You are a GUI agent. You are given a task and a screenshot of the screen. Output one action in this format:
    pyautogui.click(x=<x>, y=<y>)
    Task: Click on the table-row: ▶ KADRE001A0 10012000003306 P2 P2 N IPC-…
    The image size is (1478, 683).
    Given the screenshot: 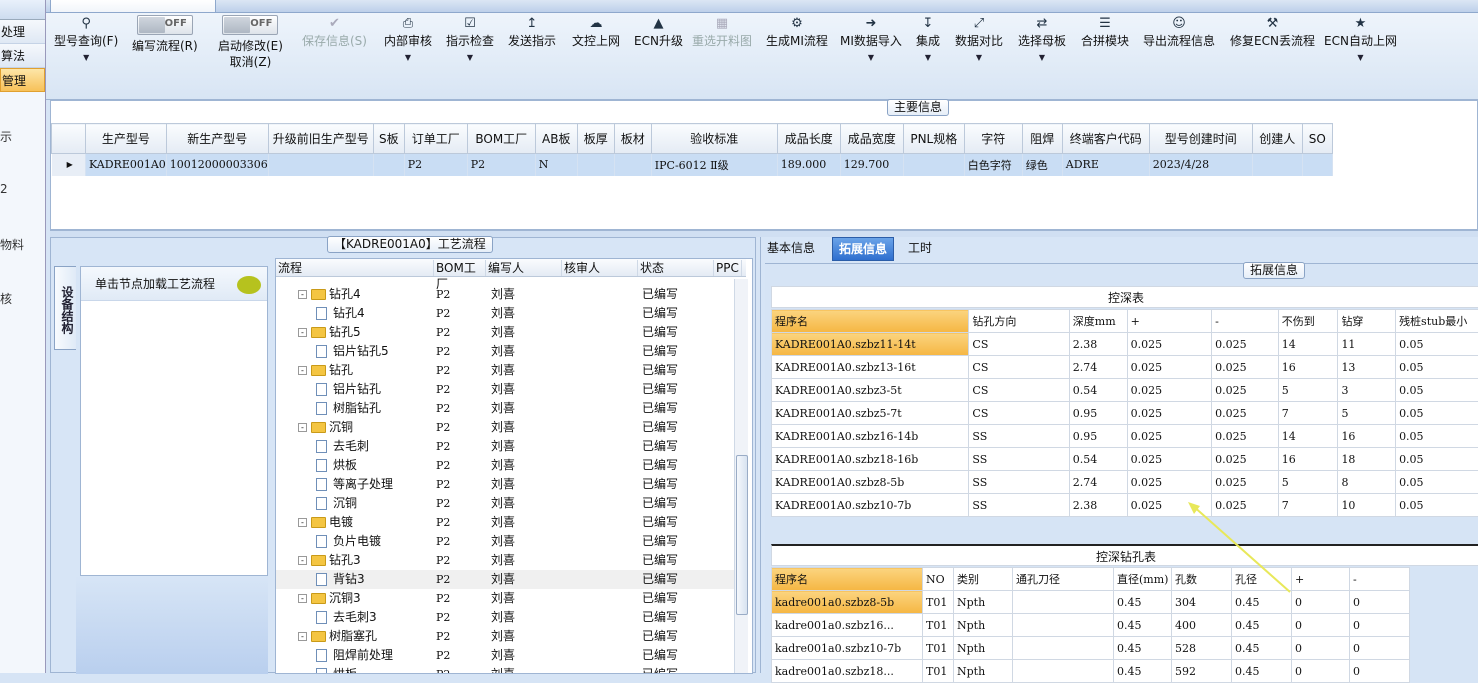 What is the action you would take?
    pyautogui.click(x=692, y=165)
    